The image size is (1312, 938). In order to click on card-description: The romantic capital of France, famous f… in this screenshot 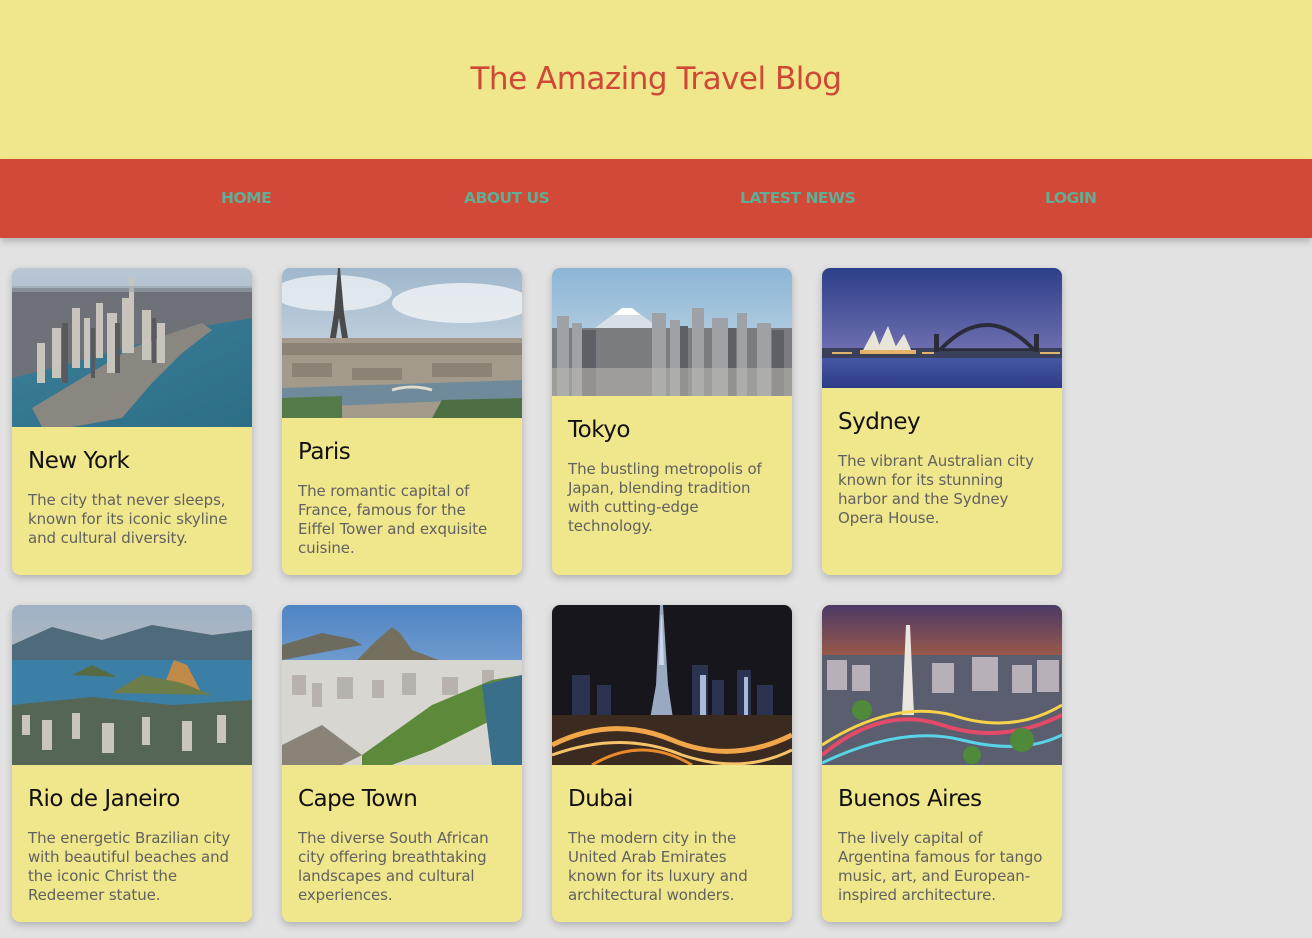, I will do `click(393, 519)`.